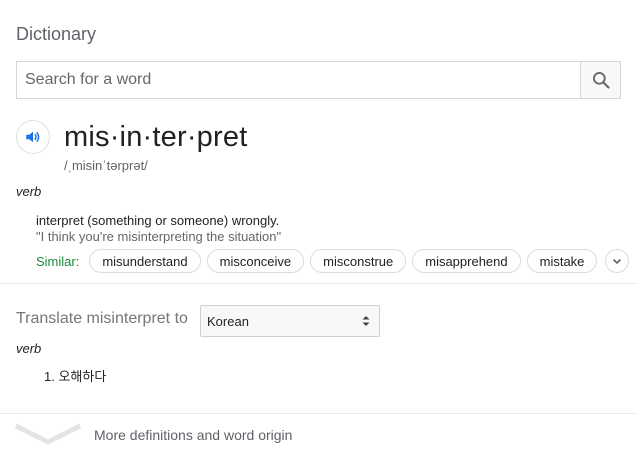 Image resolution: width=638 pixels, height=454 pixels. I want to click on similar-chip: misunderstand, so click(145, 261).